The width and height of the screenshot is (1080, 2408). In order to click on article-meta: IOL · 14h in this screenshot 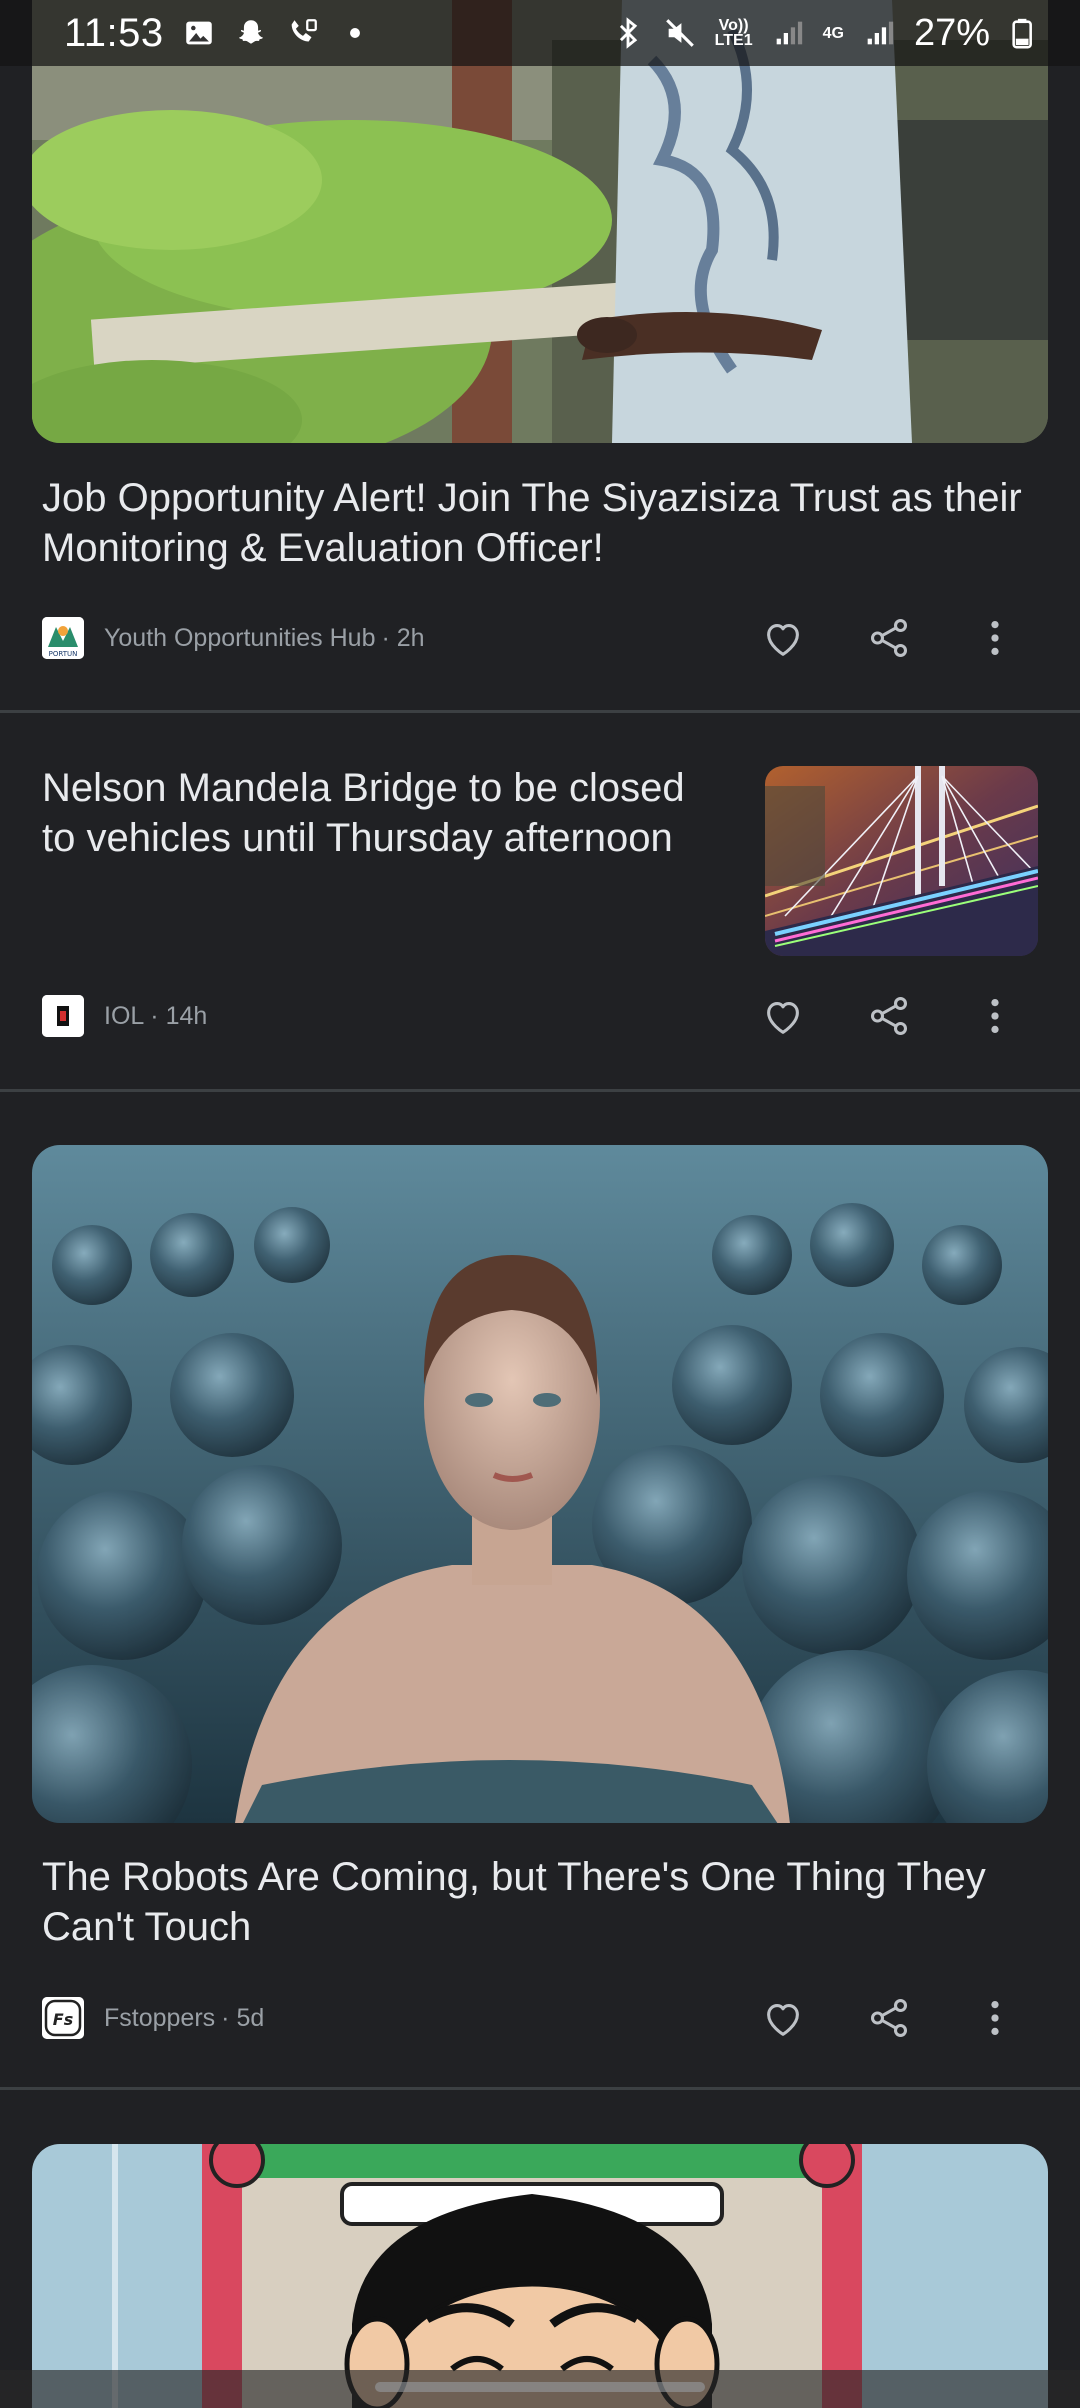, I will do `click(124, 1016)`.